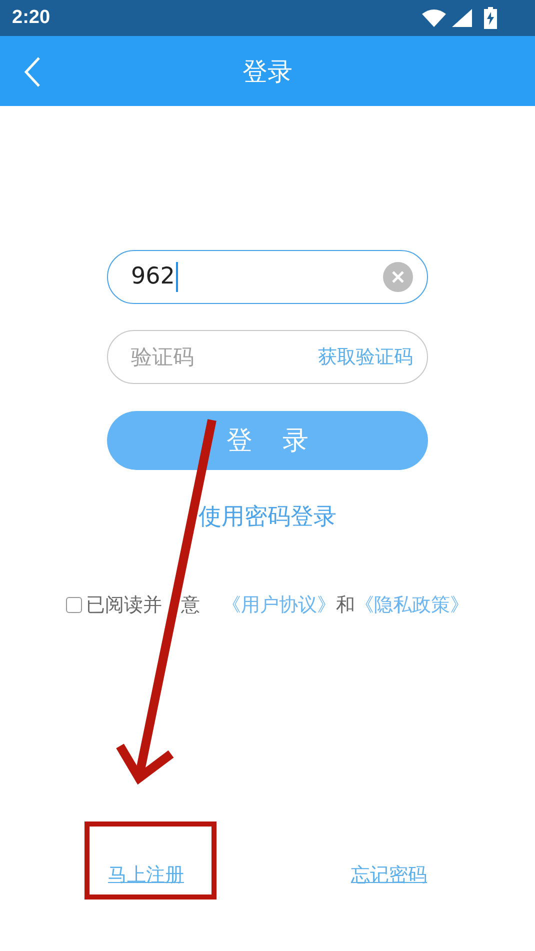  I want to click on conjunction-text: 和, so click(345, 605).